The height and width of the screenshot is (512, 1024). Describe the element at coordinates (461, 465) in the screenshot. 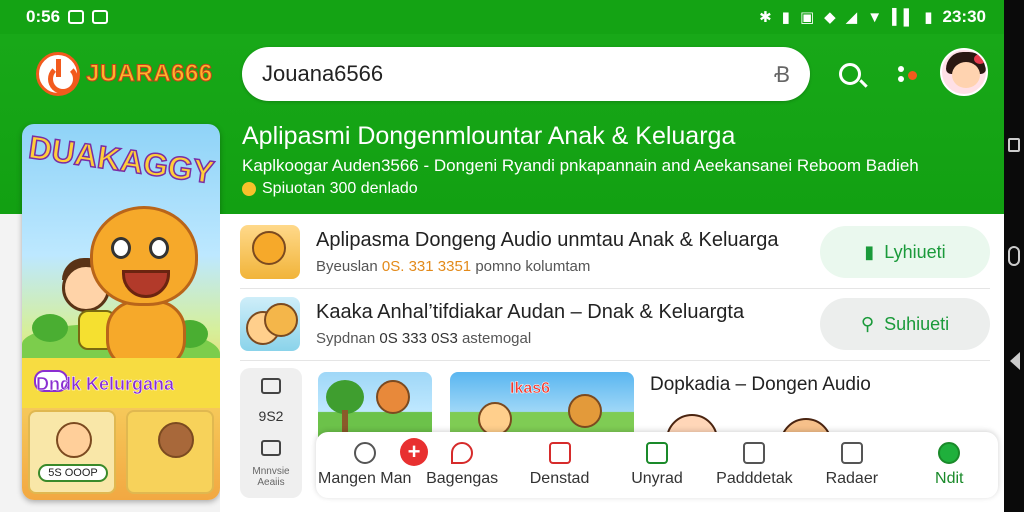

I see `nav-item-bagengas: Bagengas` at that location.